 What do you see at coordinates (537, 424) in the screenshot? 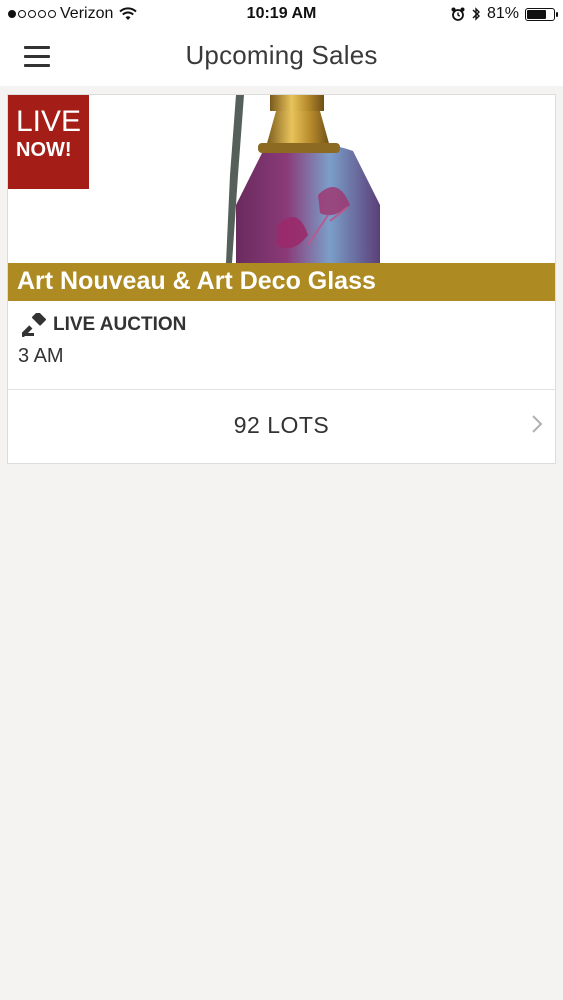
I see `chevron-right-icon` at bounding box center [537, 424].